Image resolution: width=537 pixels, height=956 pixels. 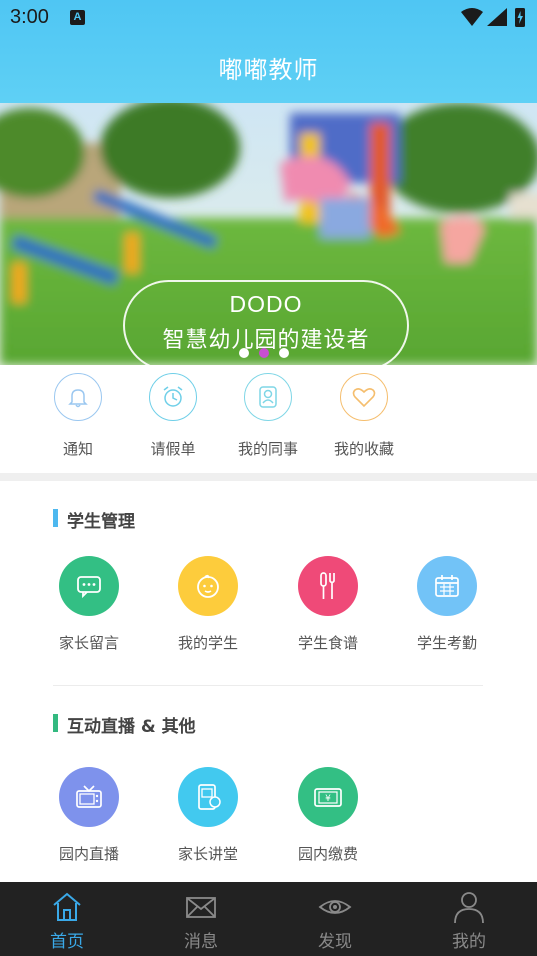 What do you see at coordinates (67, 942) in the screenshot?
I see `tab-label: 首页` at bounding box center [67, 942].